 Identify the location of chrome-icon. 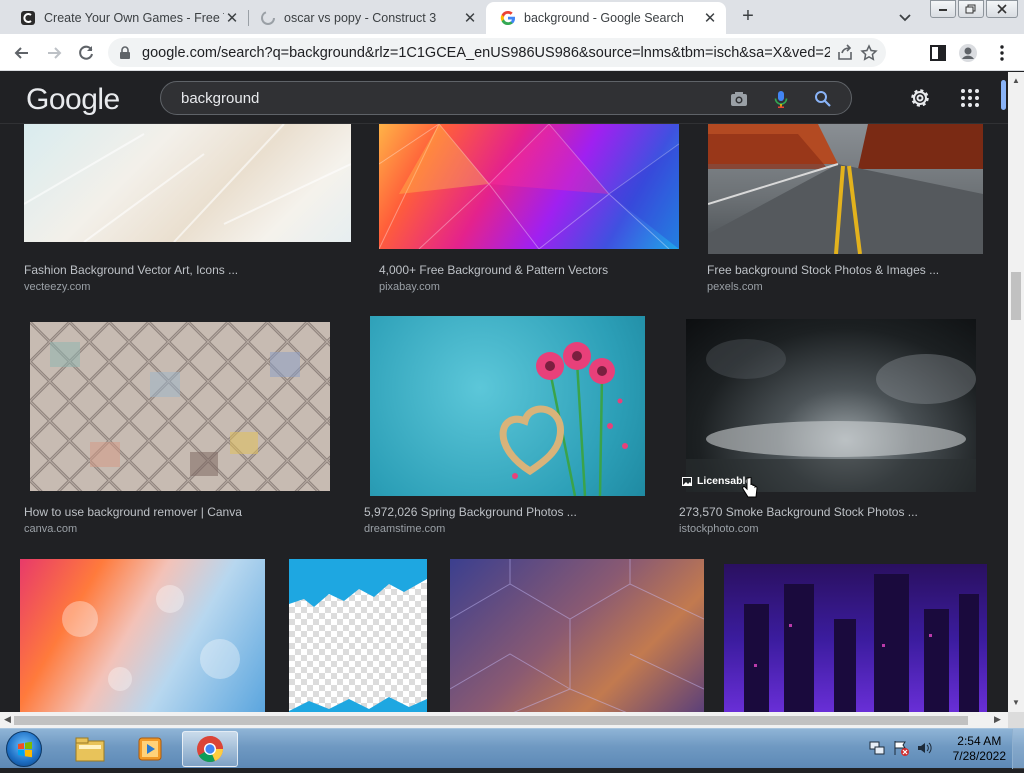
(210, 749).